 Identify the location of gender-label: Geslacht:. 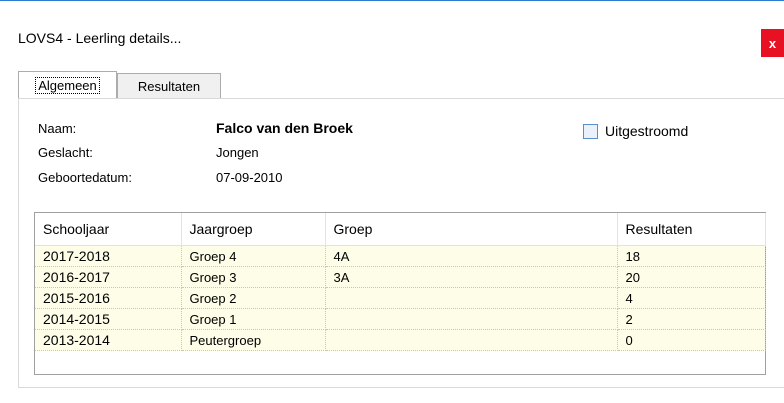
(65, 152).